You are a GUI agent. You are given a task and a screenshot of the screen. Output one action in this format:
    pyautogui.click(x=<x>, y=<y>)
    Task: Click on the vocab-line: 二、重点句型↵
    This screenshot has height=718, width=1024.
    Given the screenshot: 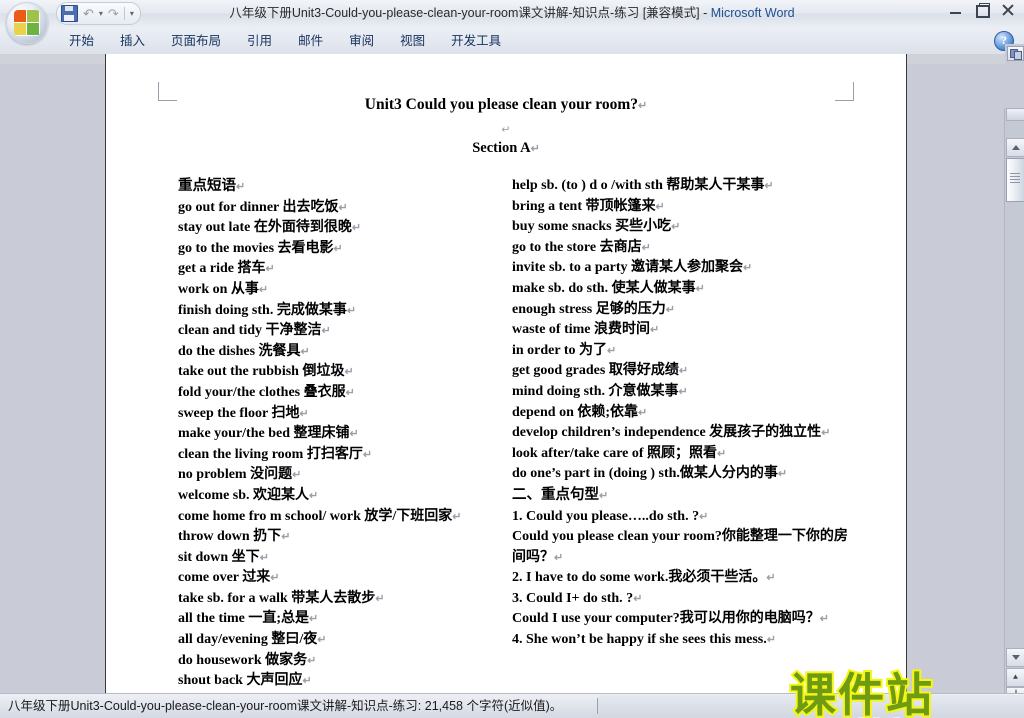 What is the action you would take?
    pyautogui.click(x=682, y=496)
    